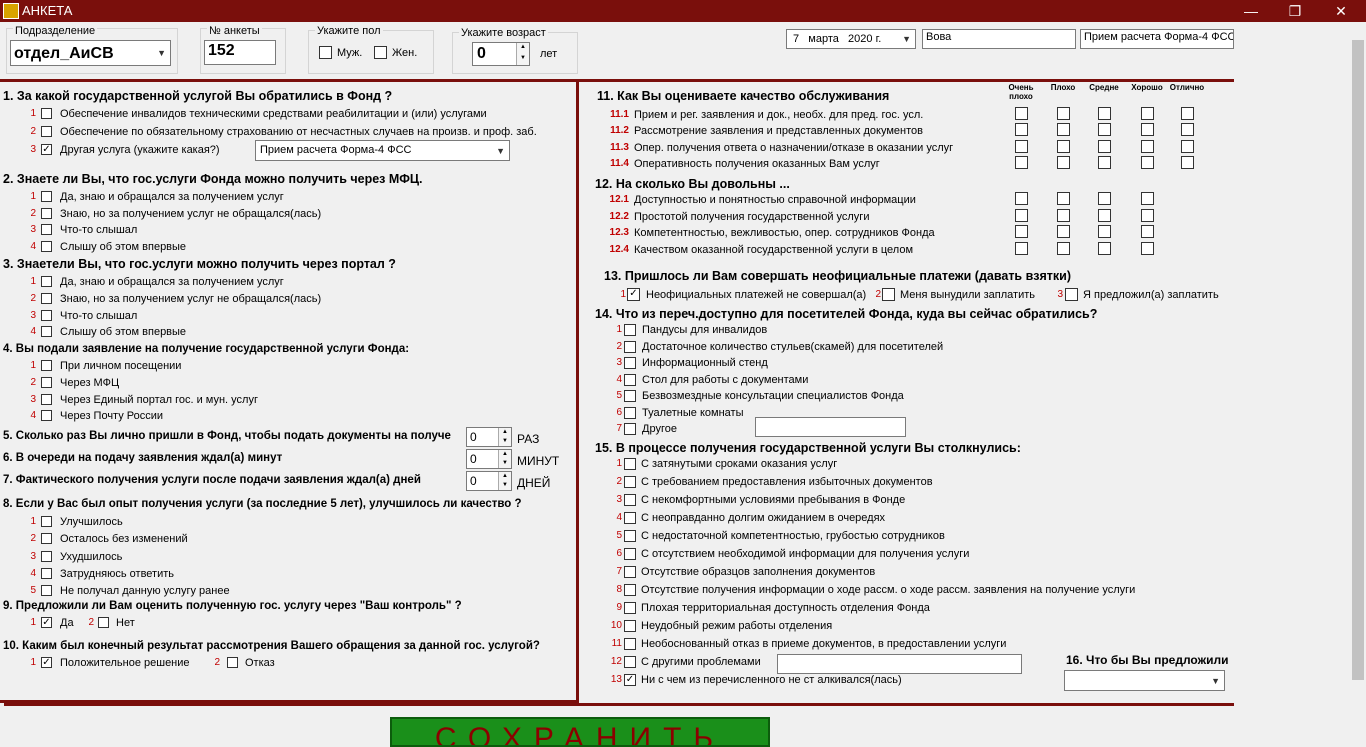  Describe the element at coordinates (1251, 11) in the screenshot. I see `minimize-icon: —` at that location.